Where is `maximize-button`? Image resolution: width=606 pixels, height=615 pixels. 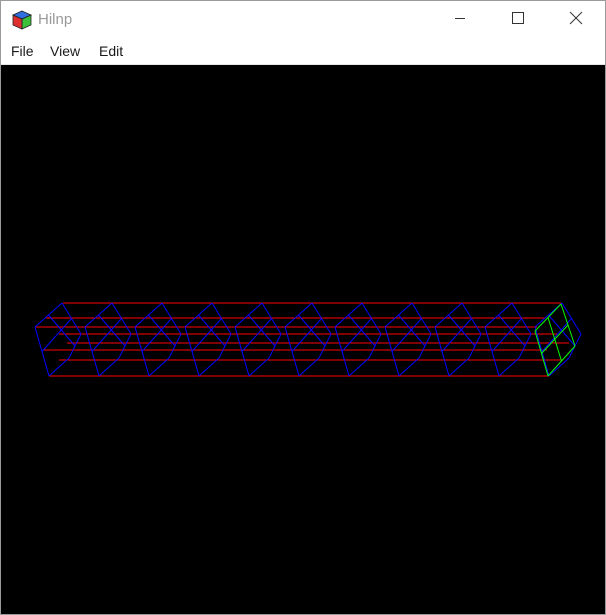
maximize-button is located at coordinates (518, 20).